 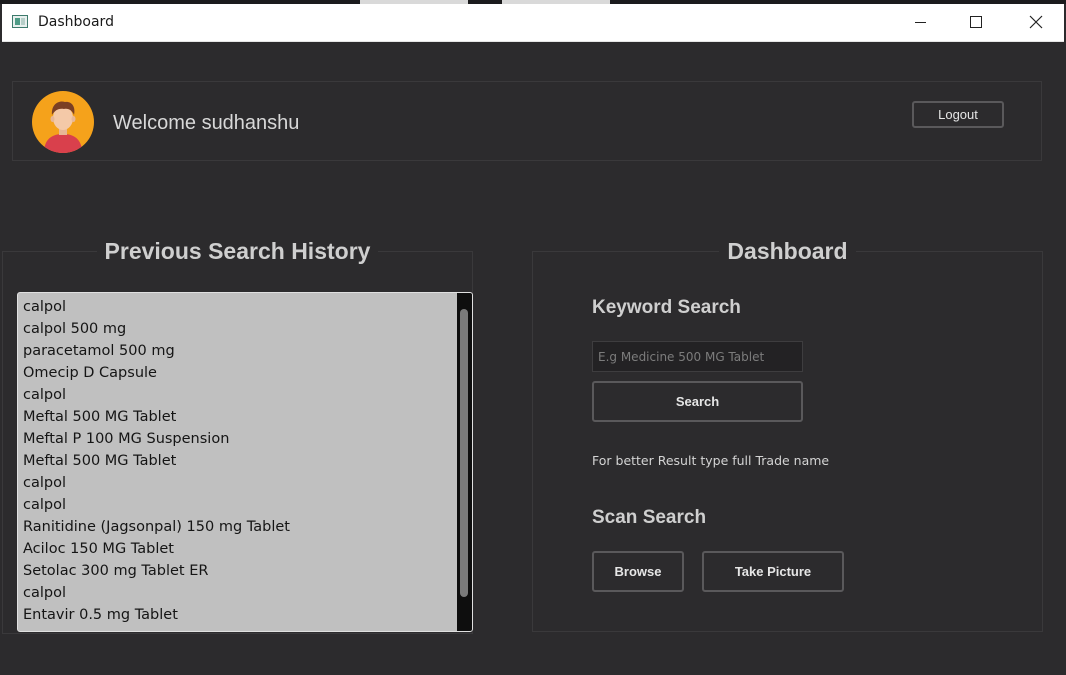 I want to click on logout-button: Logout, so click(x=958, y=114).